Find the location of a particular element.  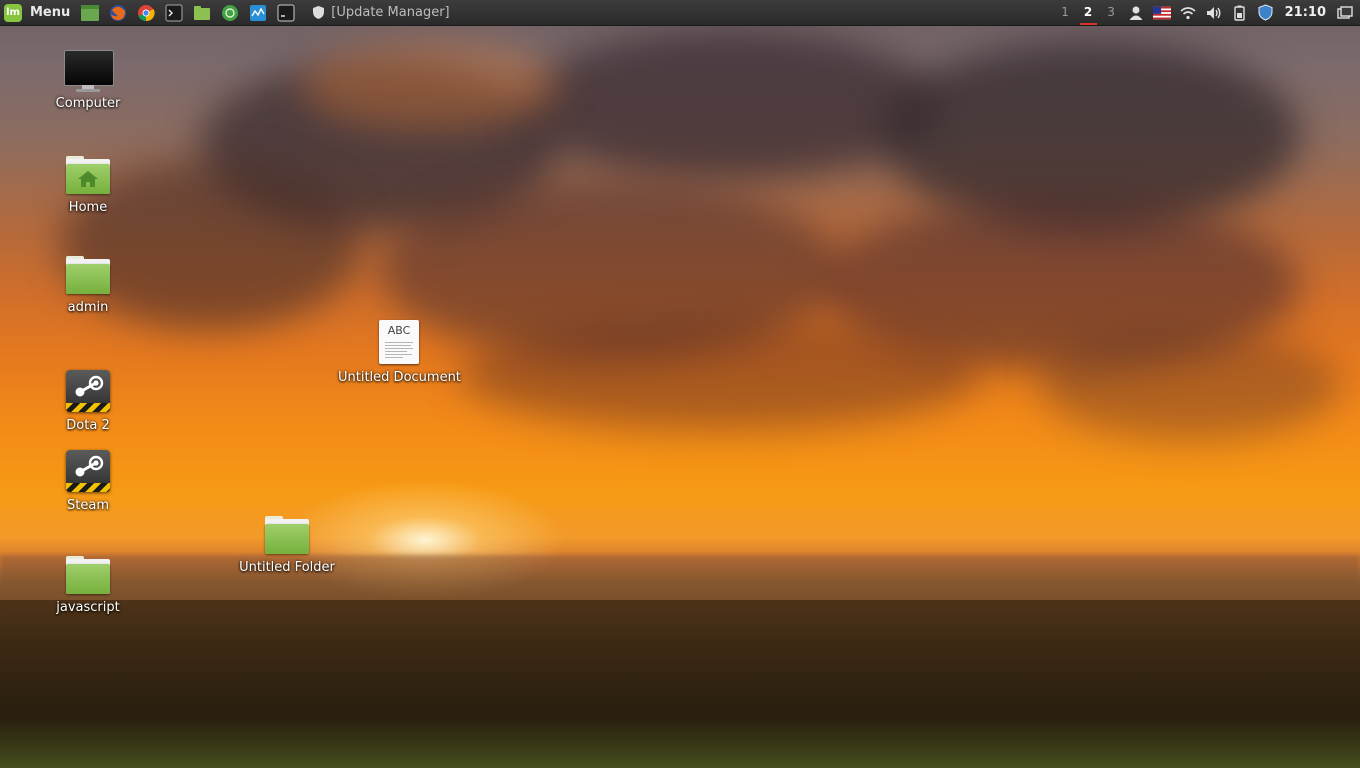

desktop-icon-javascript: javascript is located at coordinates (88, 582).